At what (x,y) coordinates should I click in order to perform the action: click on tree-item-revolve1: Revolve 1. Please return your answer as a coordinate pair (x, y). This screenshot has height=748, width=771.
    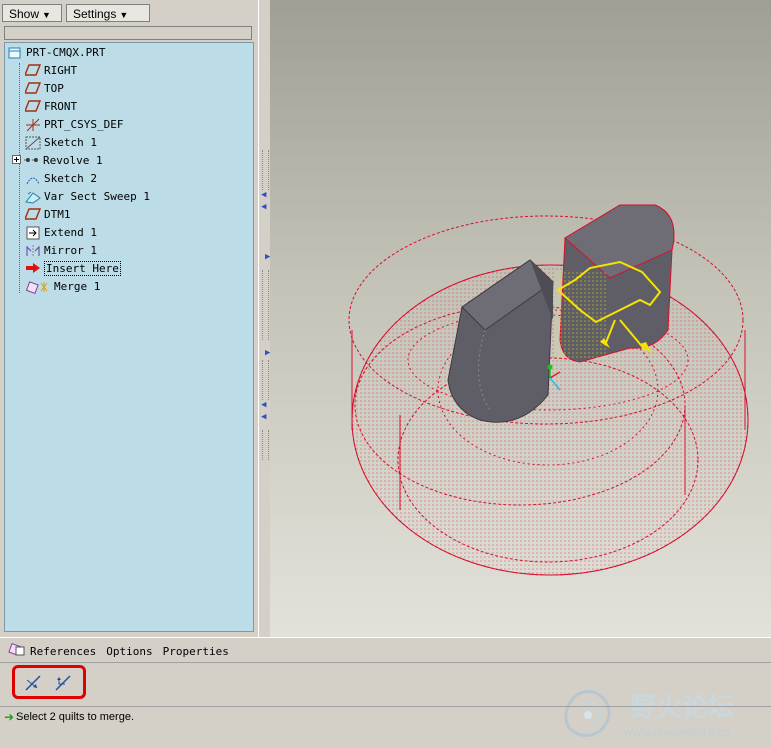
    Looking at the image, I should click on (57, 161).